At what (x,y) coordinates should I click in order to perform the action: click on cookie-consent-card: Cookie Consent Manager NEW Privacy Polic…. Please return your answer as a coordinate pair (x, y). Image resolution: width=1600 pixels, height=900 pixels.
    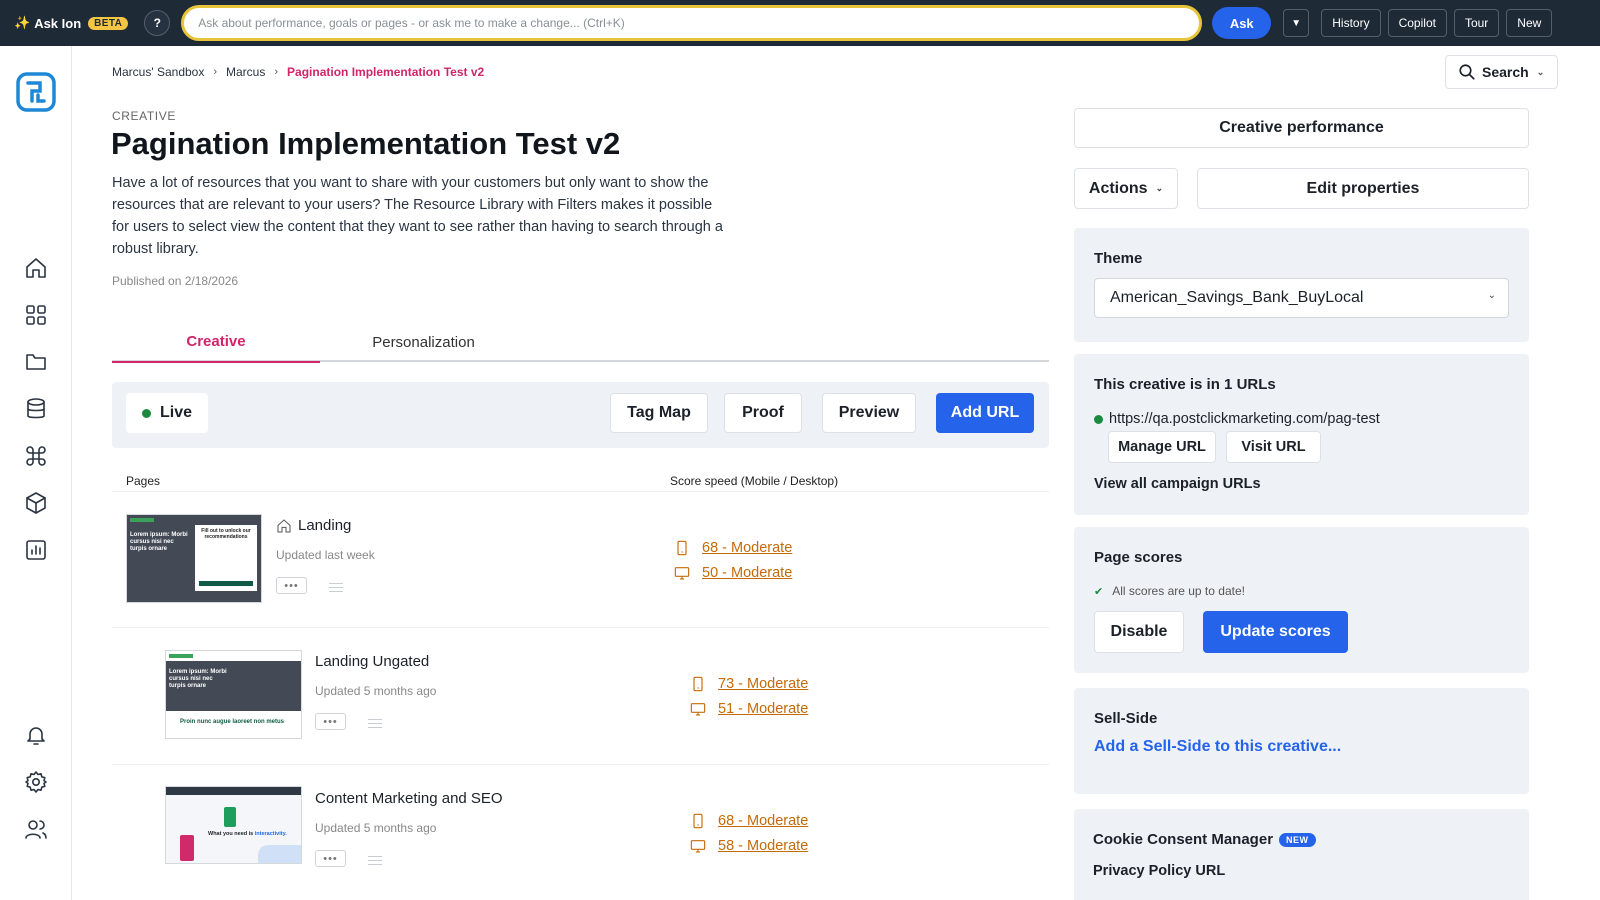
    Looking at the image, I should click on (1301, 854).